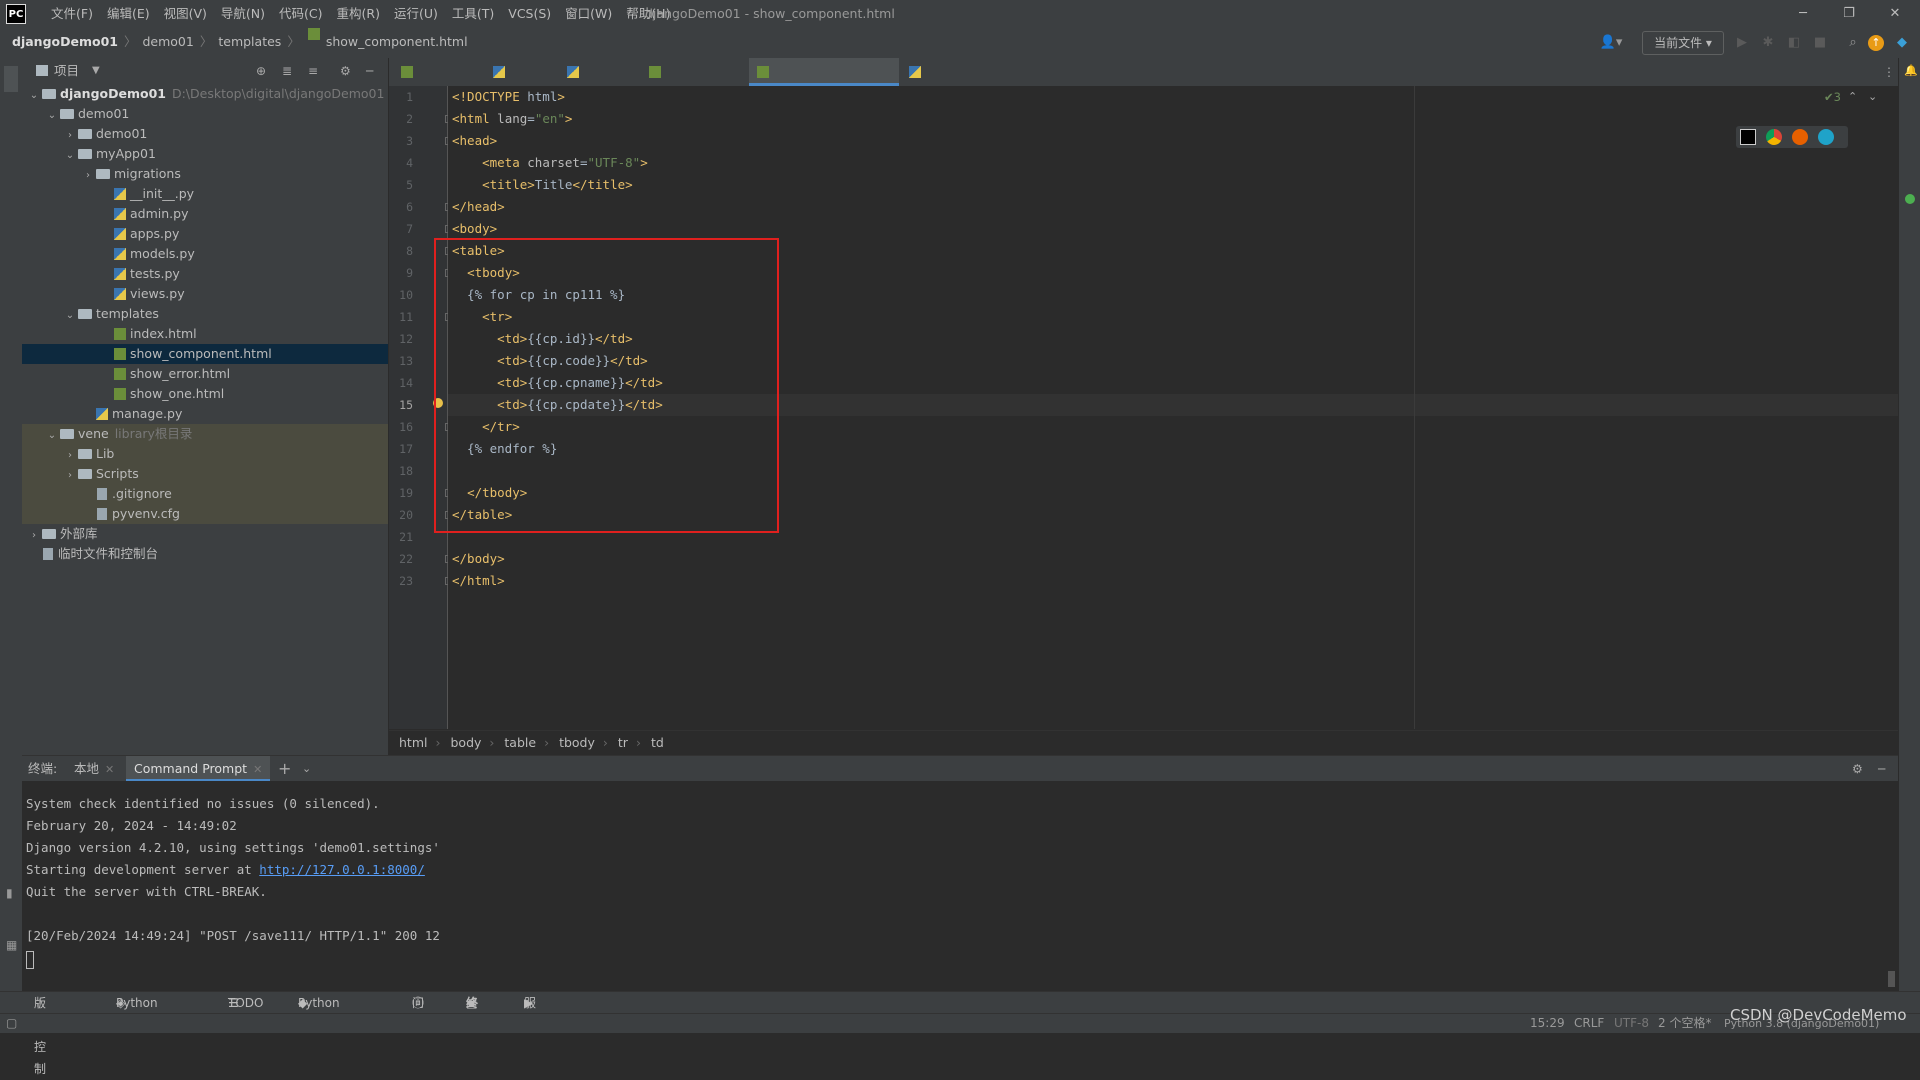 Image resolution: width=1920 pixels, height=1080 pixels. I want to click on bookmarks-tool-icon: ▮, so click(11, 898).